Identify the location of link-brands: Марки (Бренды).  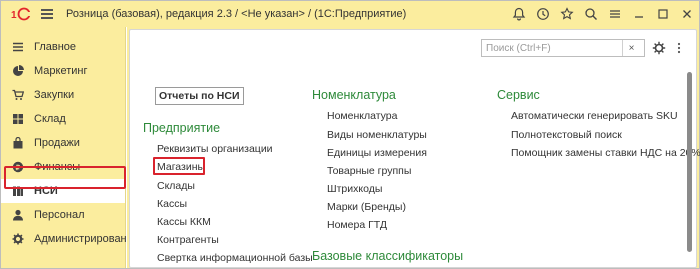
(366, 207).